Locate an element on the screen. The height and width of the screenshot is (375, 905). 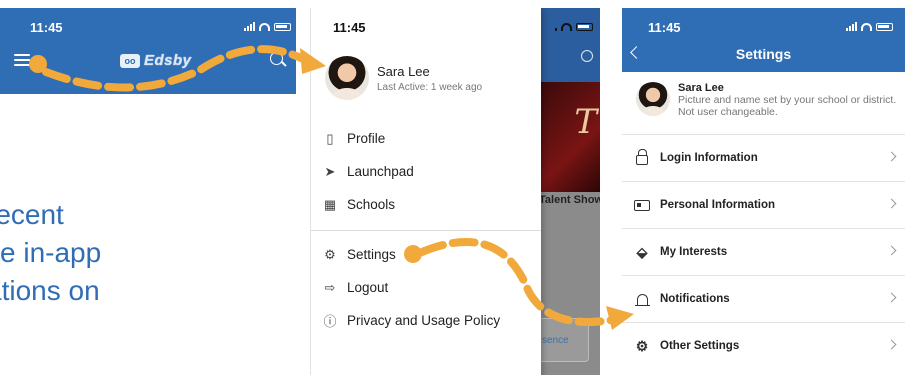
menu-item-label: Schools is located at coordinates (371, 204).